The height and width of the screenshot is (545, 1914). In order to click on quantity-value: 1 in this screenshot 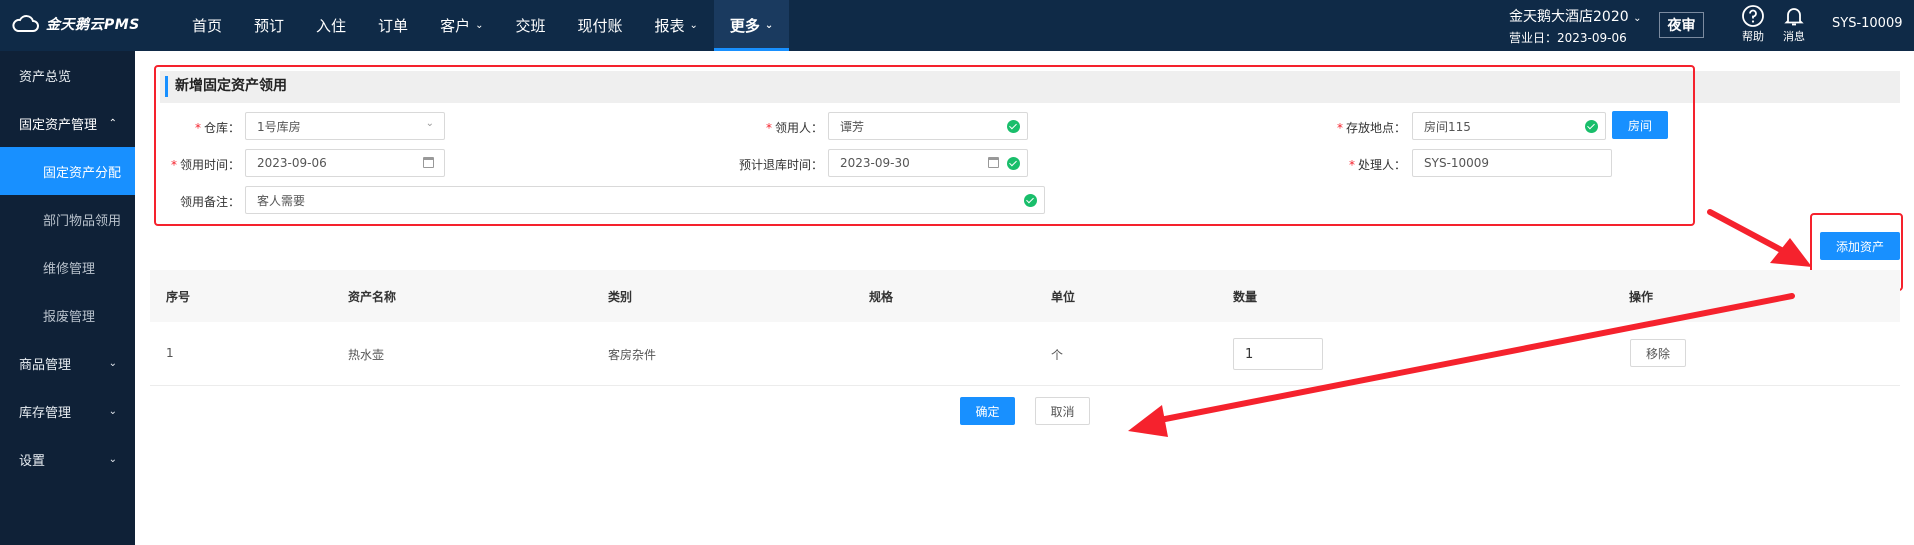, I will do `click(1249, 354)`.